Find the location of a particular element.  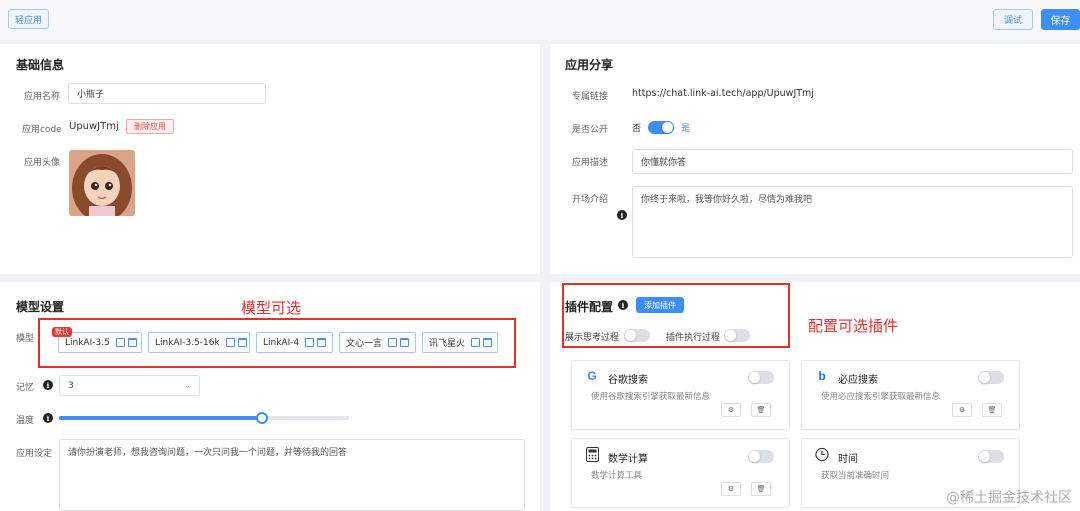

app-avatar-label: 应用头像 is located at coordinates (42, 163).